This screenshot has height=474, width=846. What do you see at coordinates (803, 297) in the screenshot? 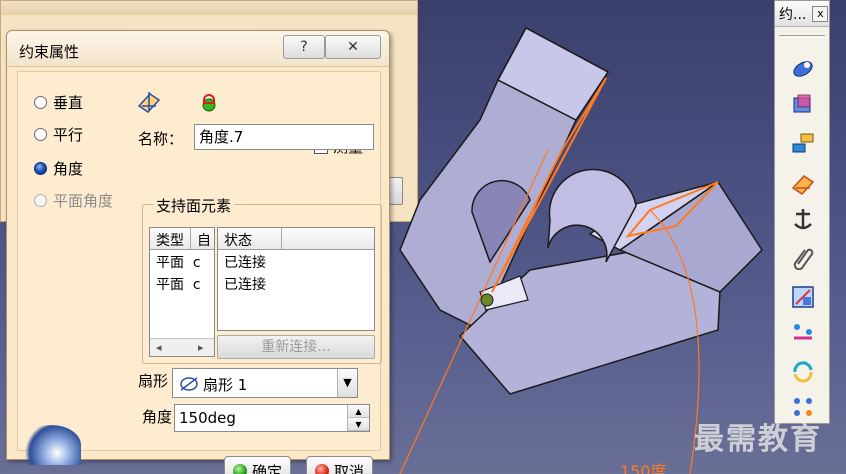
I see `quick-constraint-icon` at bounding box center [803, 297].